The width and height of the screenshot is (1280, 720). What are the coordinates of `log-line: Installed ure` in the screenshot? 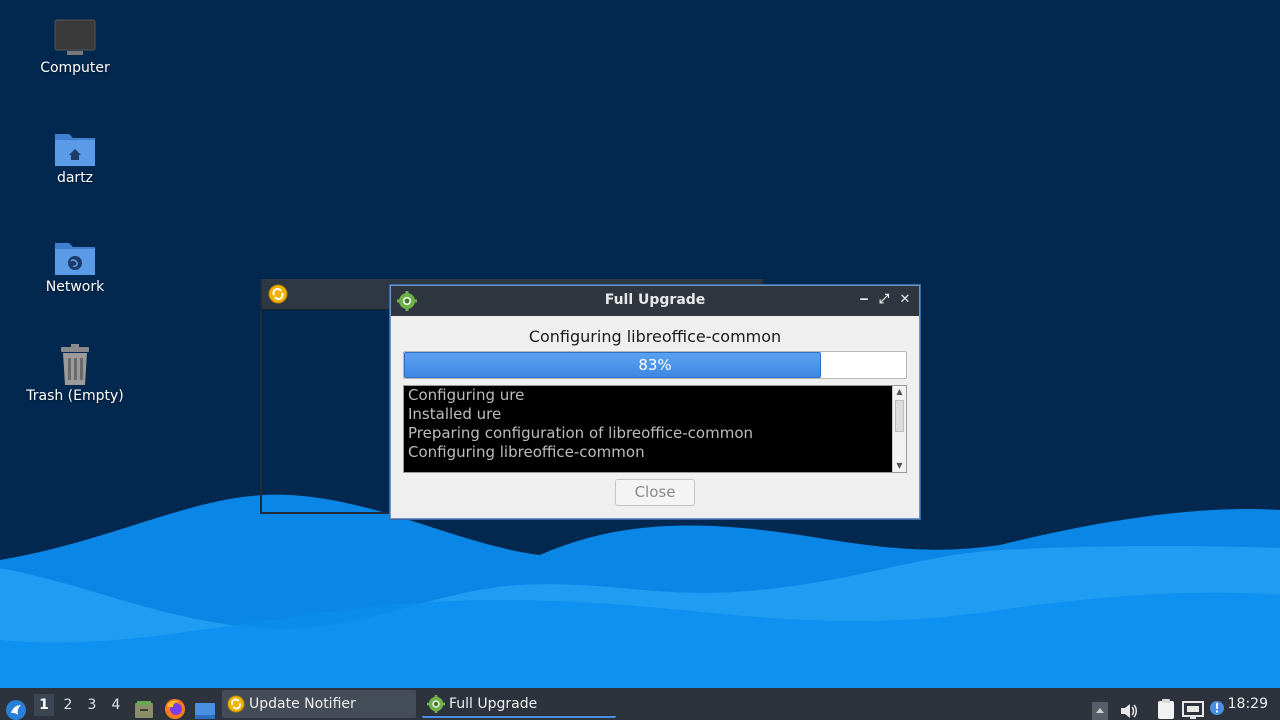 It's located at (455, 414).